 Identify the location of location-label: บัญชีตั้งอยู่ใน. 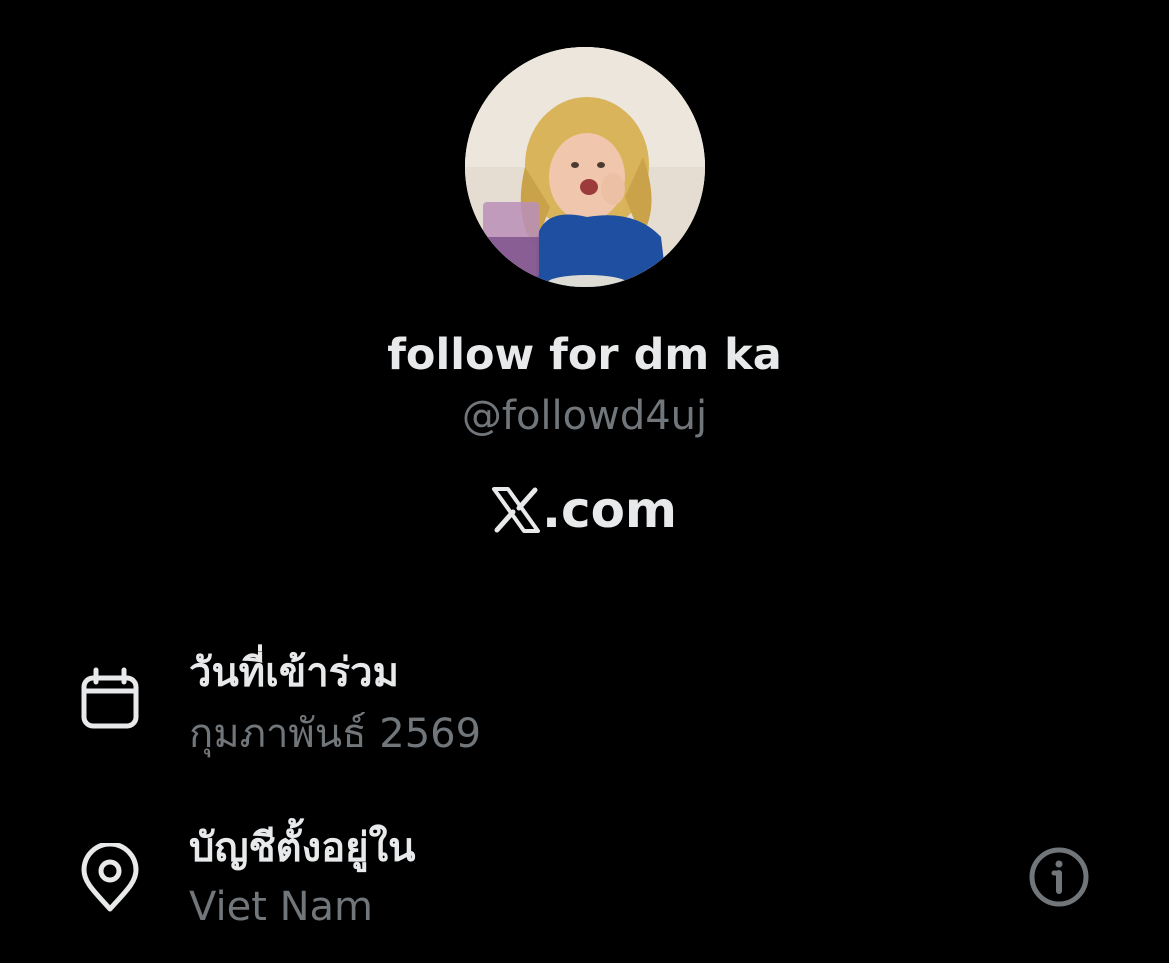
(302, 848).